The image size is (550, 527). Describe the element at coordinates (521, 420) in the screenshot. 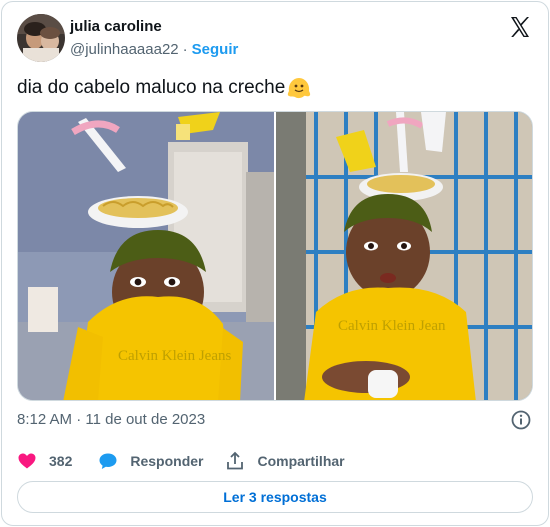

I see `info-icon` at that location.